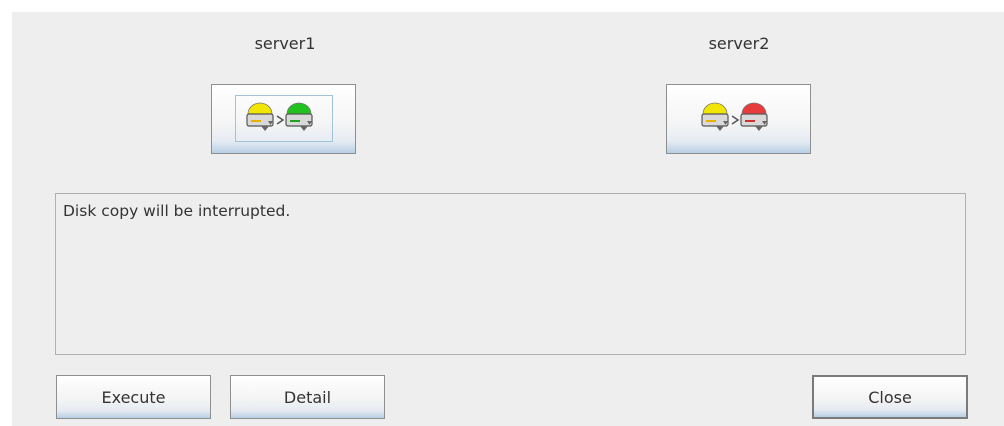  I want to click on detail-button: Detail, so click(307, 397).